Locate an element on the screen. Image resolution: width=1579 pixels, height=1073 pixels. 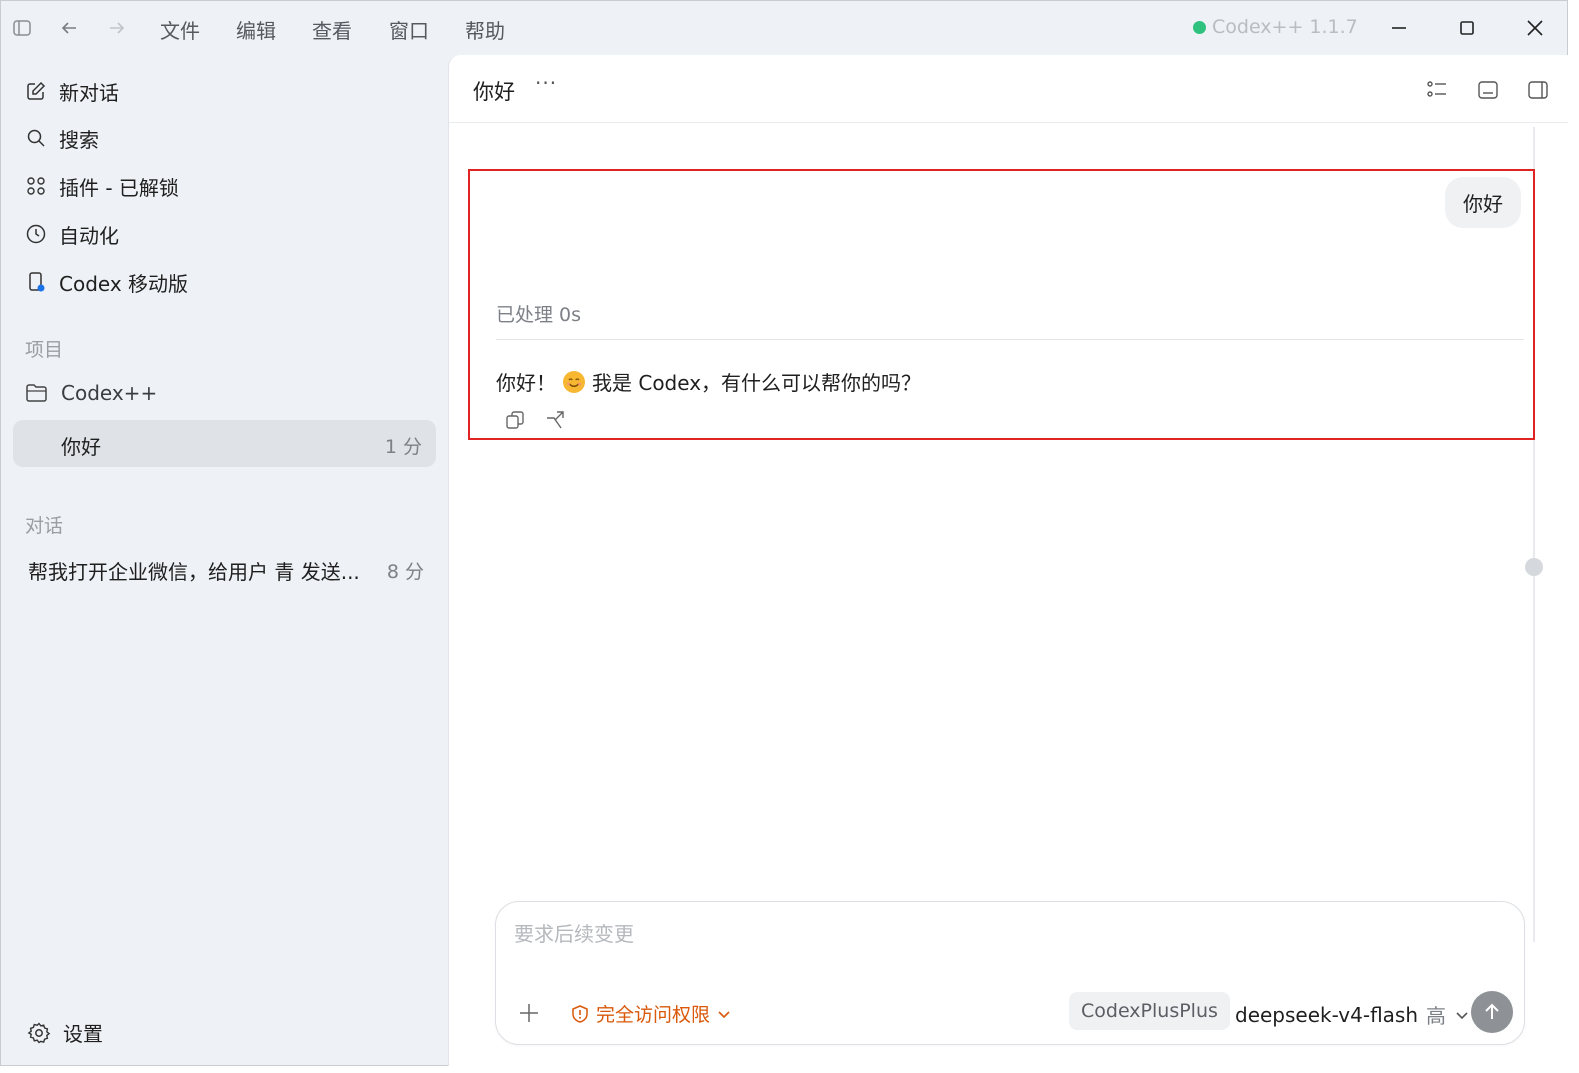
send-button is located at coordinates (1492, 1012).